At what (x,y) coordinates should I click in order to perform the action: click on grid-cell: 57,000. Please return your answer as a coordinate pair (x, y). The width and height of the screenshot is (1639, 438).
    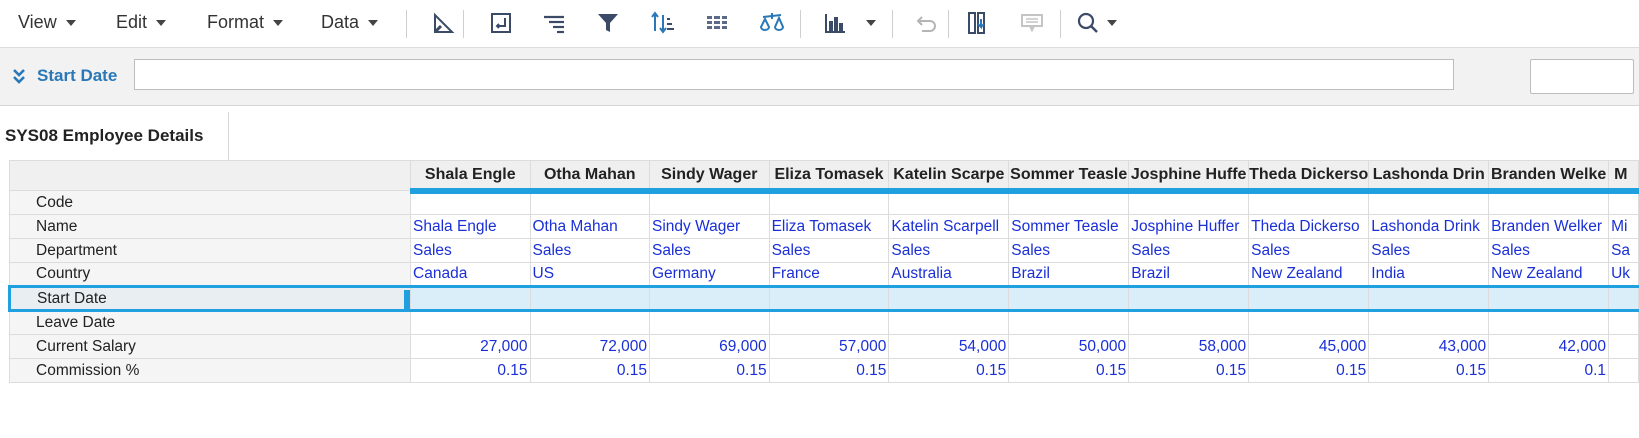
    Looking at the image, I should click on (829, 346).